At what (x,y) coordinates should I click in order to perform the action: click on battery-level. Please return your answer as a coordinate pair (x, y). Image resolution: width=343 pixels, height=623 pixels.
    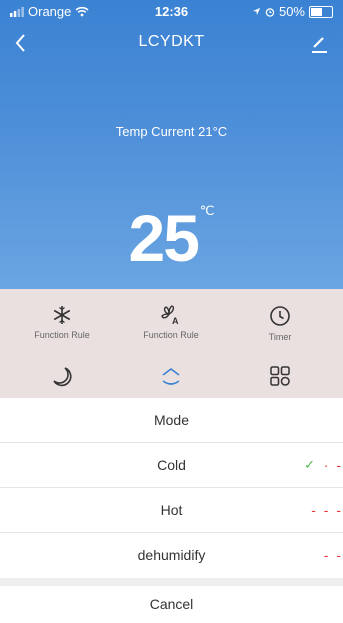
    Looking at the image, I should click on (316, 11).